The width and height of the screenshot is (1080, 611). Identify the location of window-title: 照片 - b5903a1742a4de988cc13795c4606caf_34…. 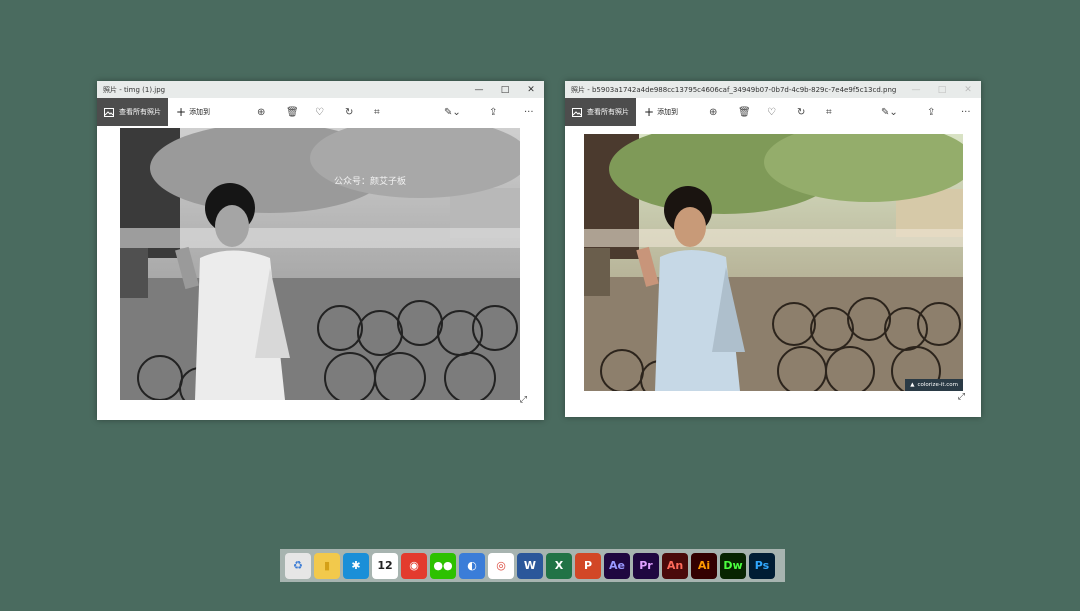
(734, 89).